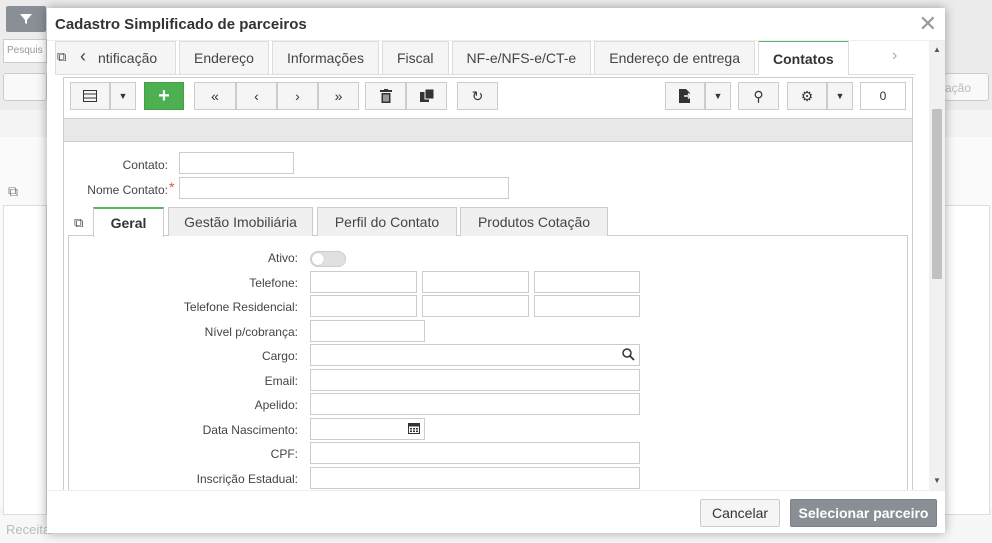 The image size is (992, 543). Describe the element at coordinates (475, 306) in the screenshot. I see `telefone-res-number-field` at that location.